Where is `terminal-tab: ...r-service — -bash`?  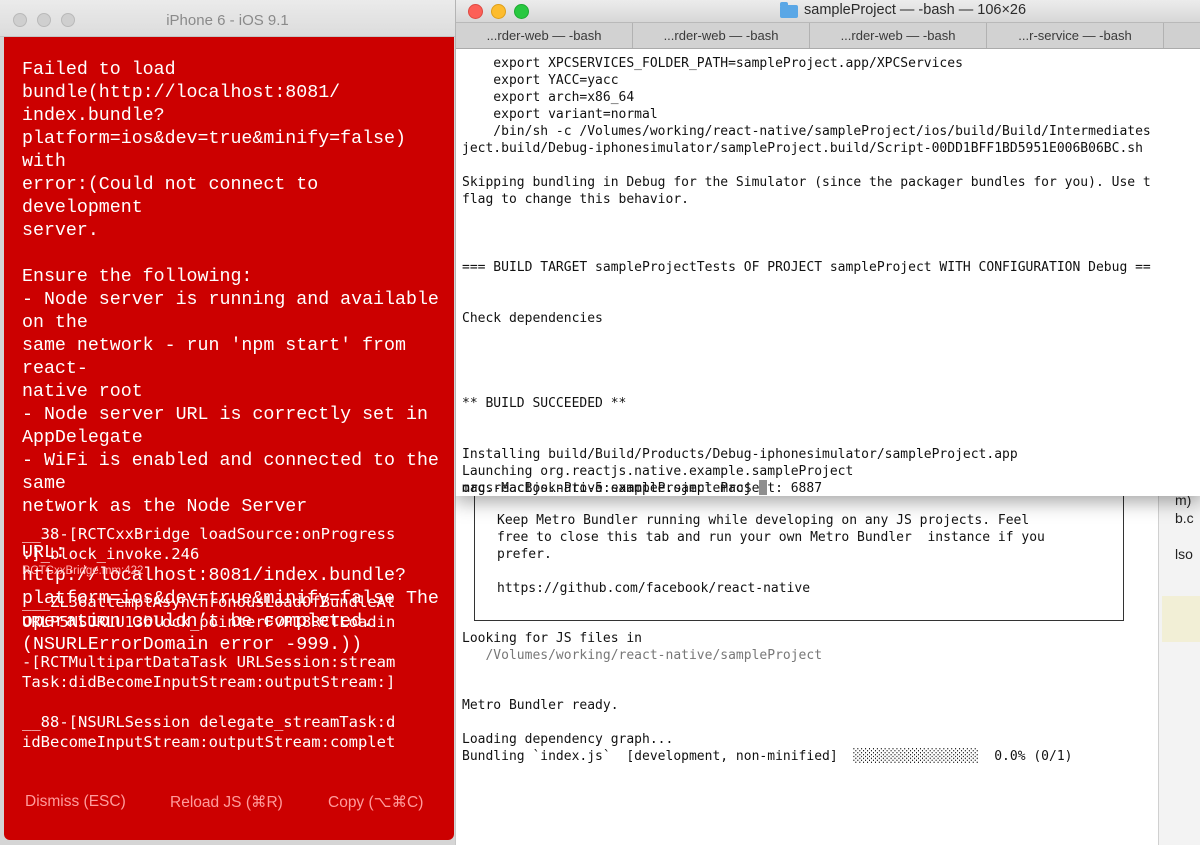
terminal-tab: ...r-service — -bash is located at coordinates (1075, 35).